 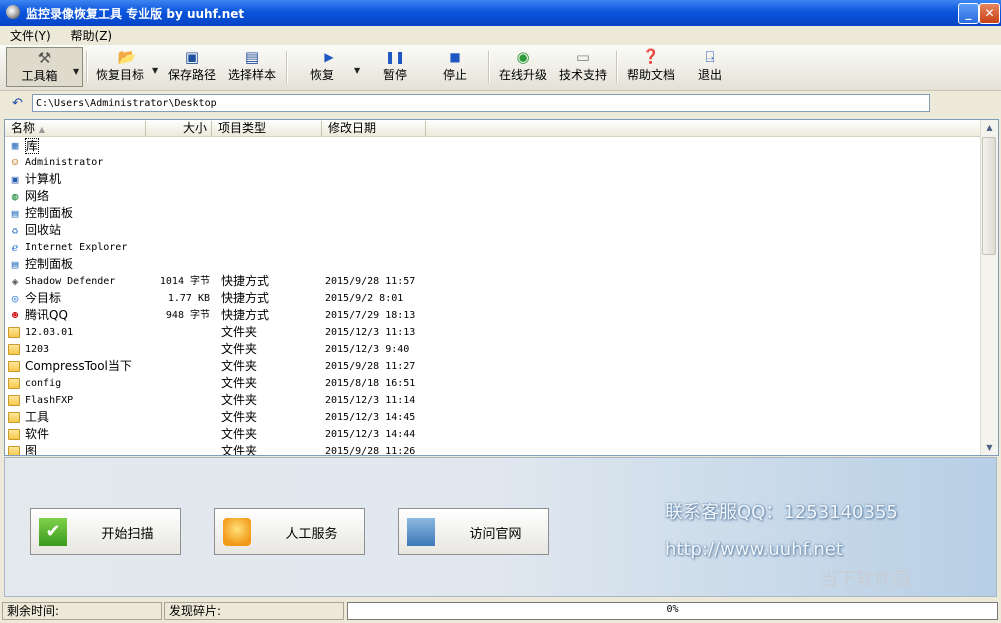 What do you see at coordinates (492, 230) in the screenshot?
I see `list-item: ♻ 回收站` at bounding box center [492, 230].